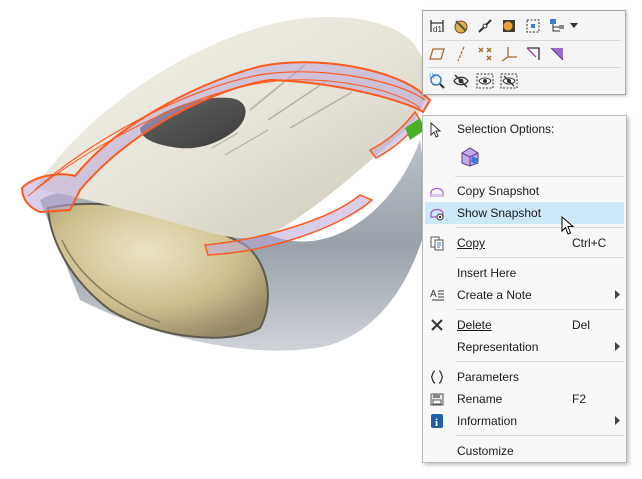 This screenshot has width=642, height=479. I want to click on shade-icon, so click(557, 54).